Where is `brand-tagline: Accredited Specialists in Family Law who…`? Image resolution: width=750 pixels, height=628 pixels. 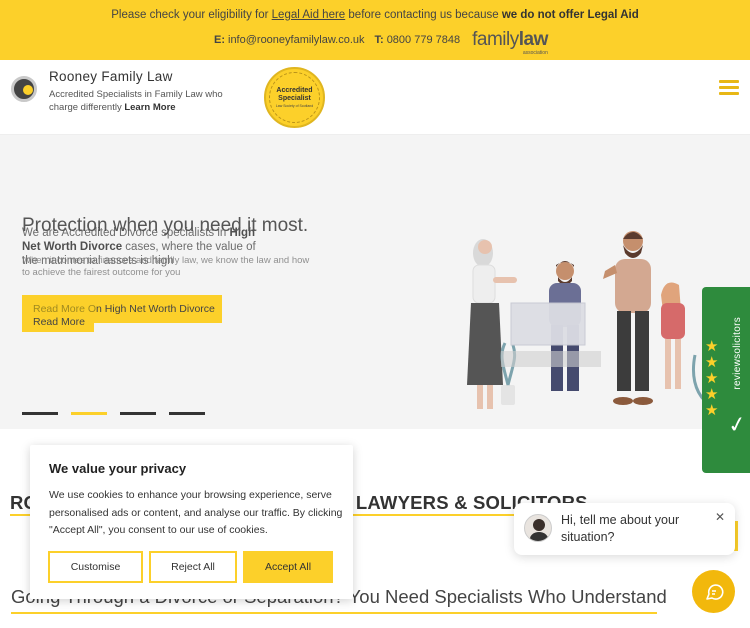 brand-tagline: Accredited Specialists in Family Law who… is located at coordinates (149, 101).